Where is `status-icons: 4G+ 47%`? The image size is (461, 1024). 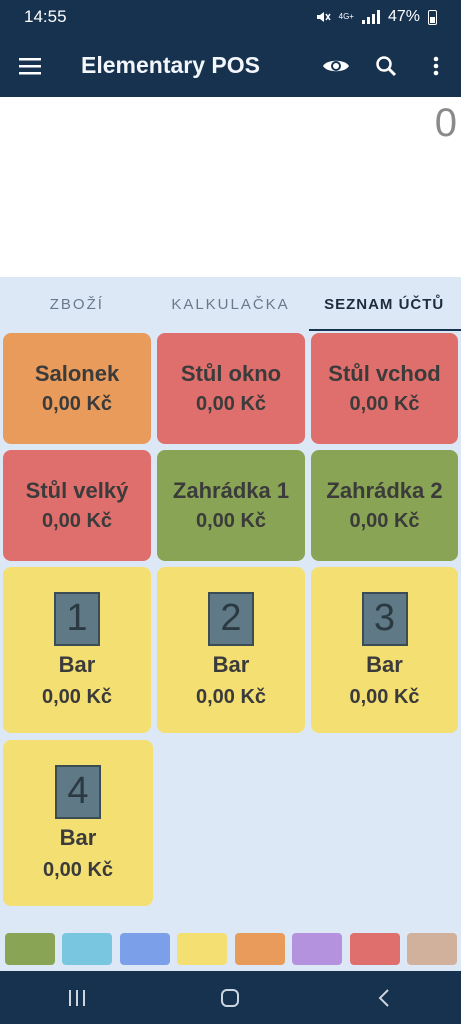
status-icons: 4G+ 47% is located at coordinates (376, 17).